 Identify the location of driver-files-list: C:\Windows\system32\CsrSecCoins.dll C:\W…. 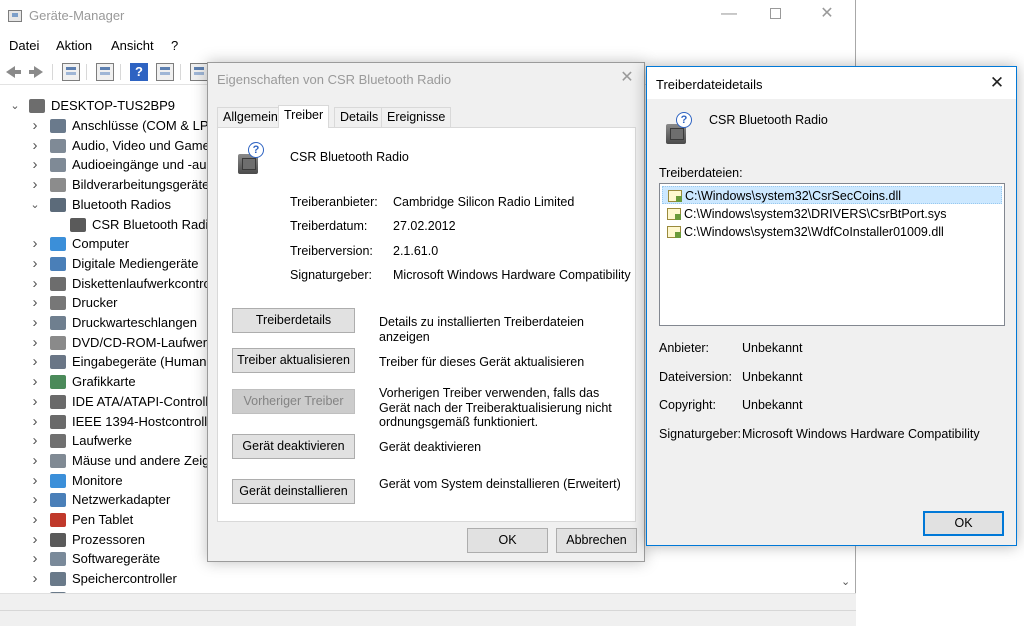
(832, 254).